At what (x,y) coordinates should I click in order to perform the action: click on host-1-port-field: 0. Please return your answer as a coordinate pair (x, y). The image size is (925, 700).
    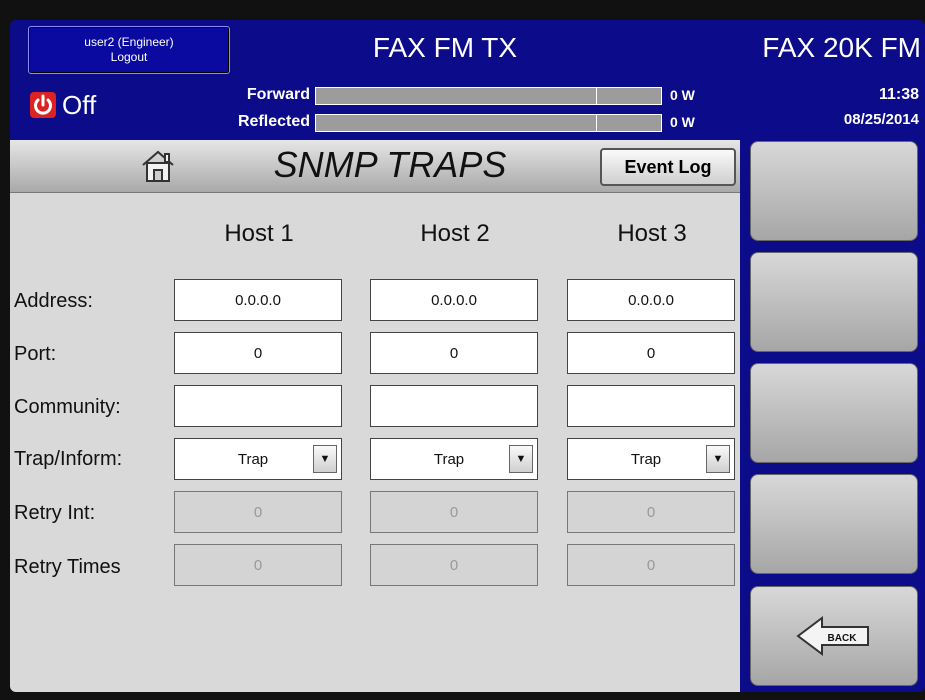
    Looking at the image, I should click on (258, 353).